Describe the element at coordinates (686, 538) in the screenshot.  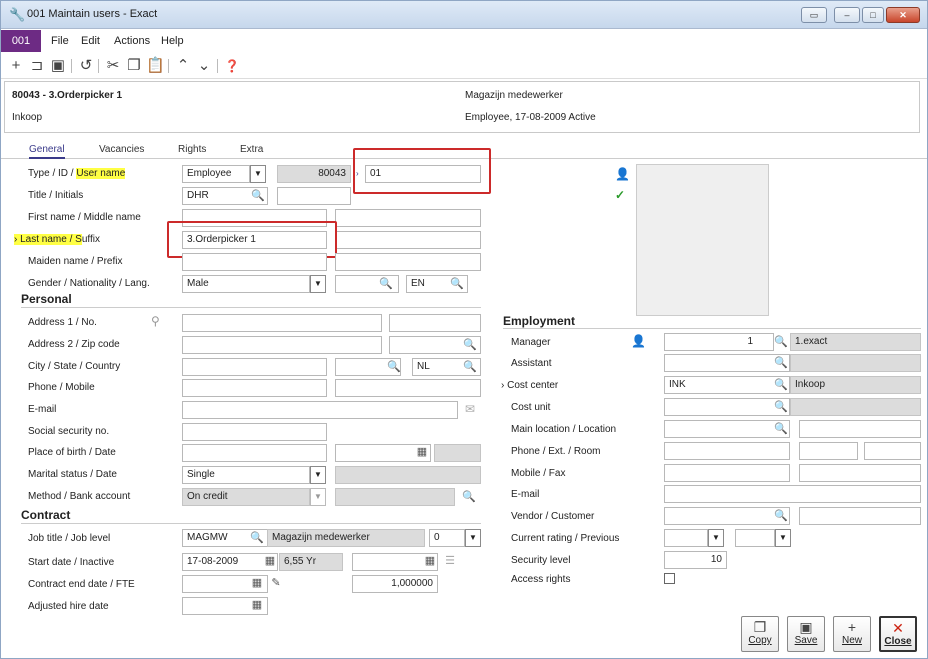
I see `current-rating-select` at that location.